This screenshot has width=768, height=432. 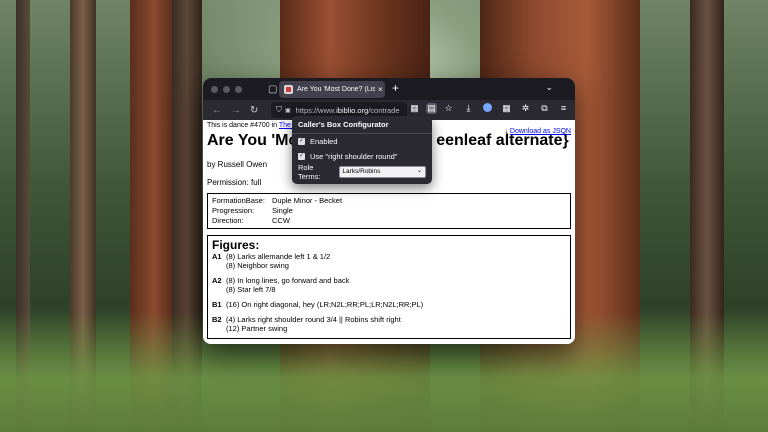 I want to click on lock-icon: ▣, so click(x=288, y=110).